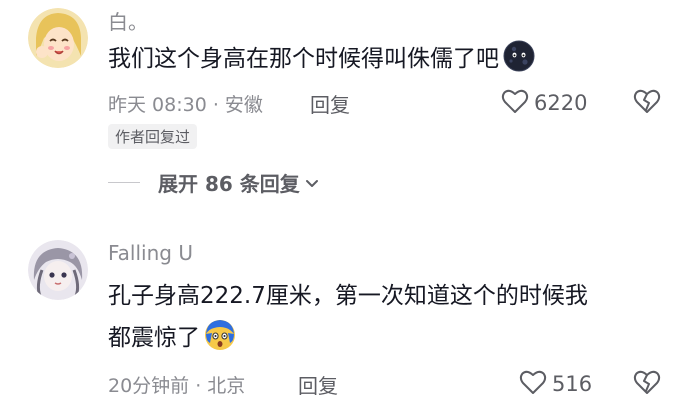  Describe the element at coordinates (303, 59) in the screenshot. I see `comment-text-content: 我们这个身高在那个时候得叫侏儒了吧` at that location.